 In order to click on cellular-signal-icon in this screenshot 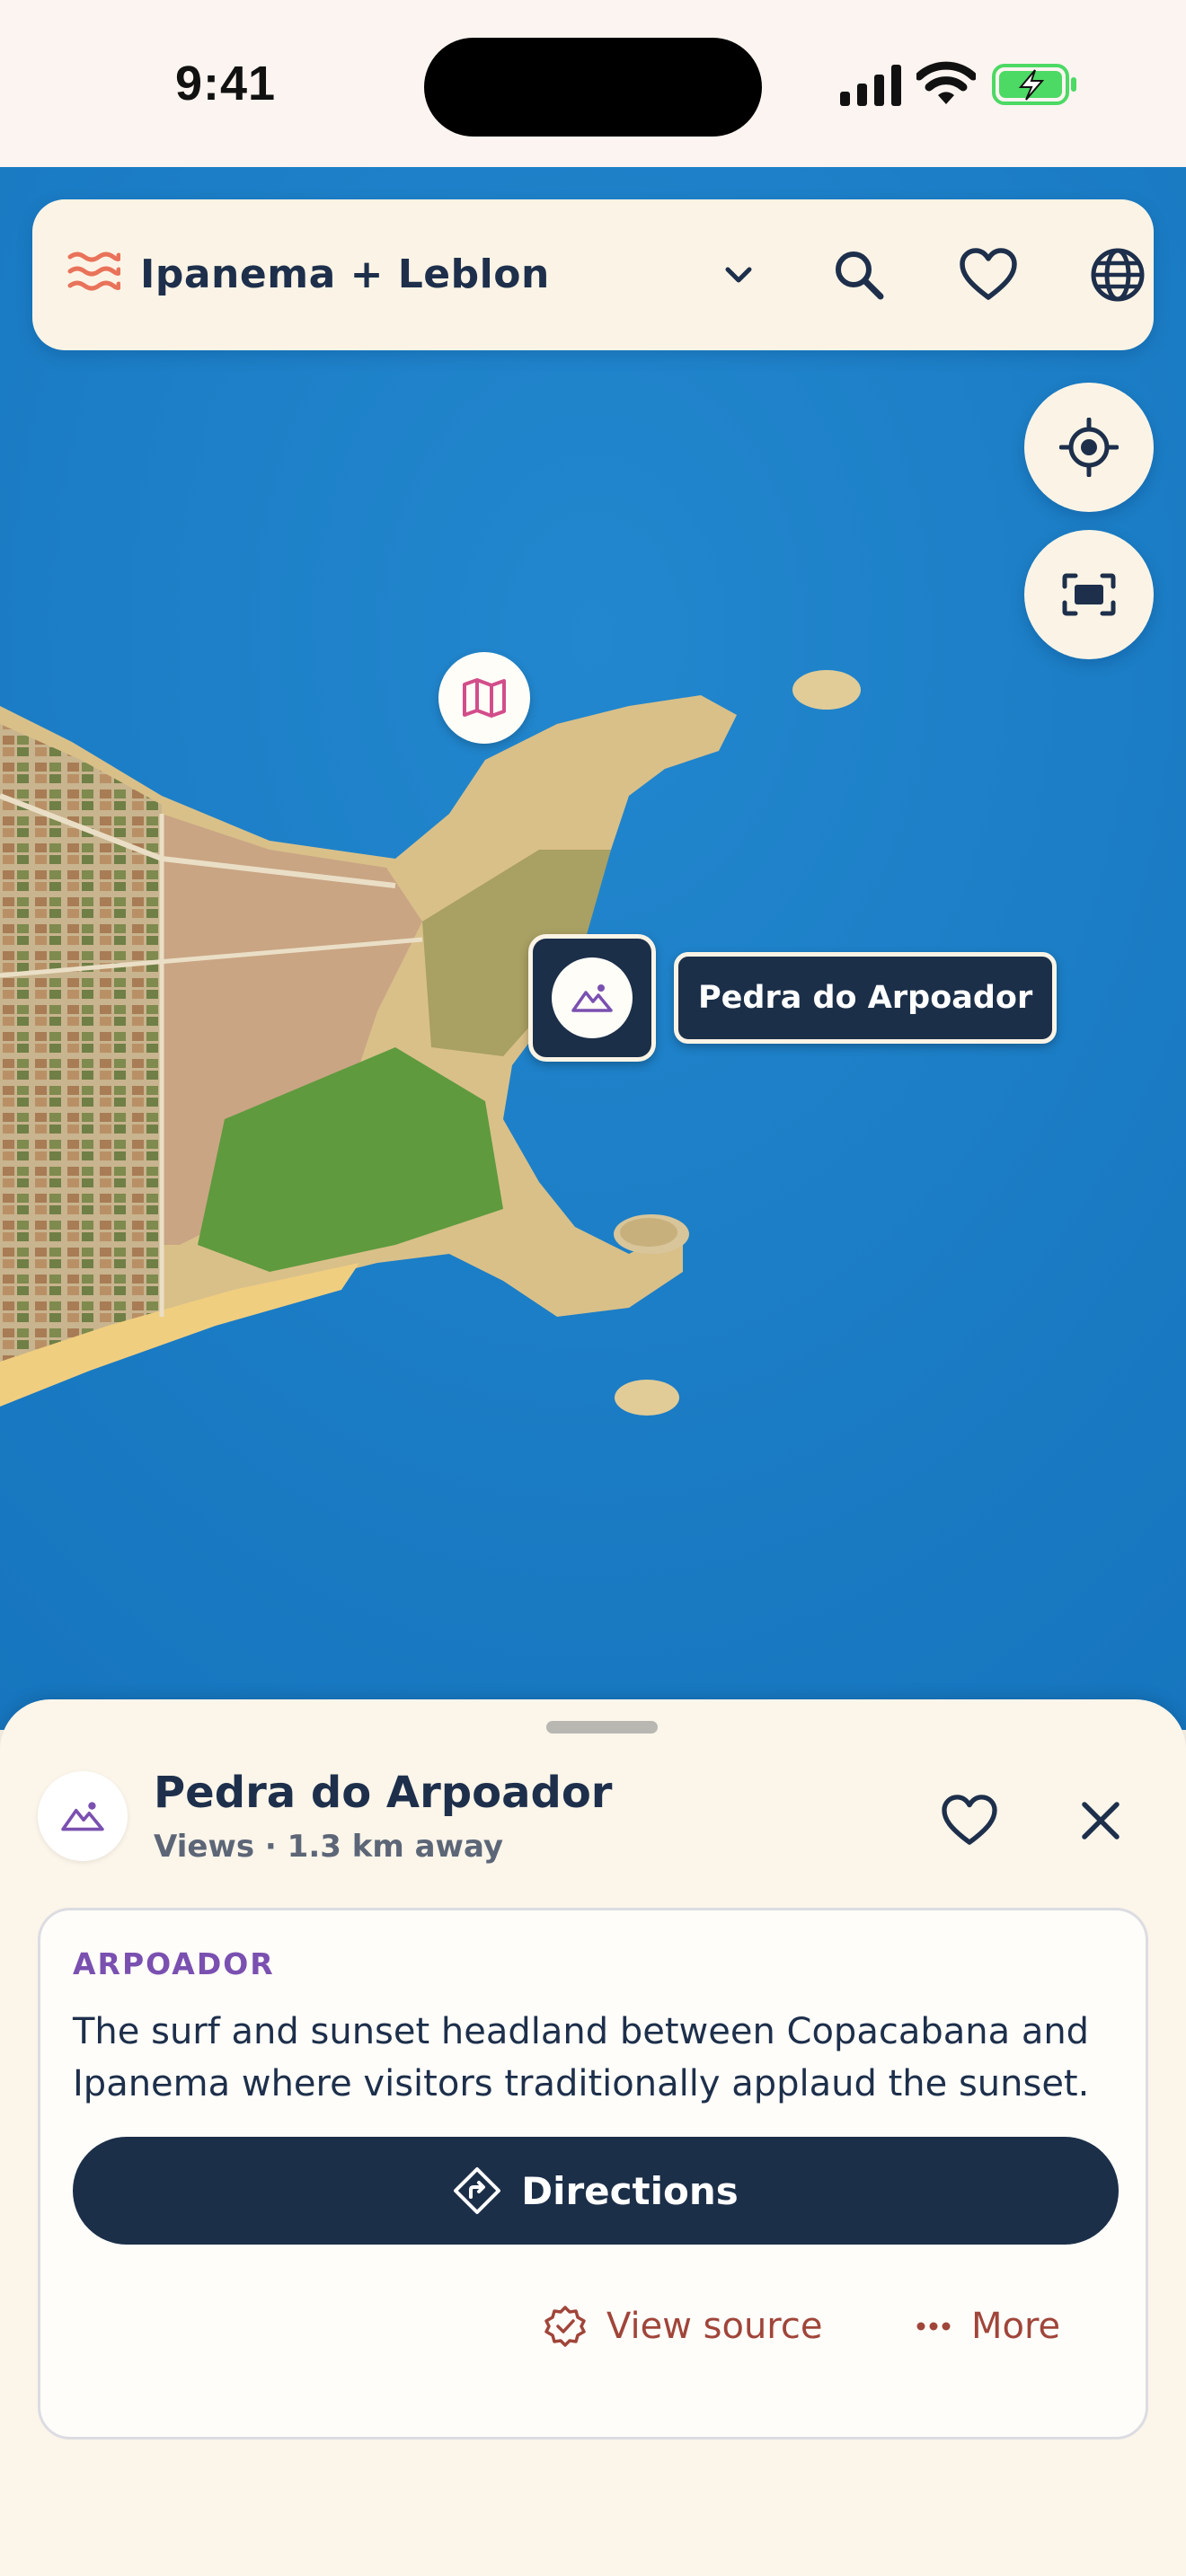, I will do `click(870, 85)`.